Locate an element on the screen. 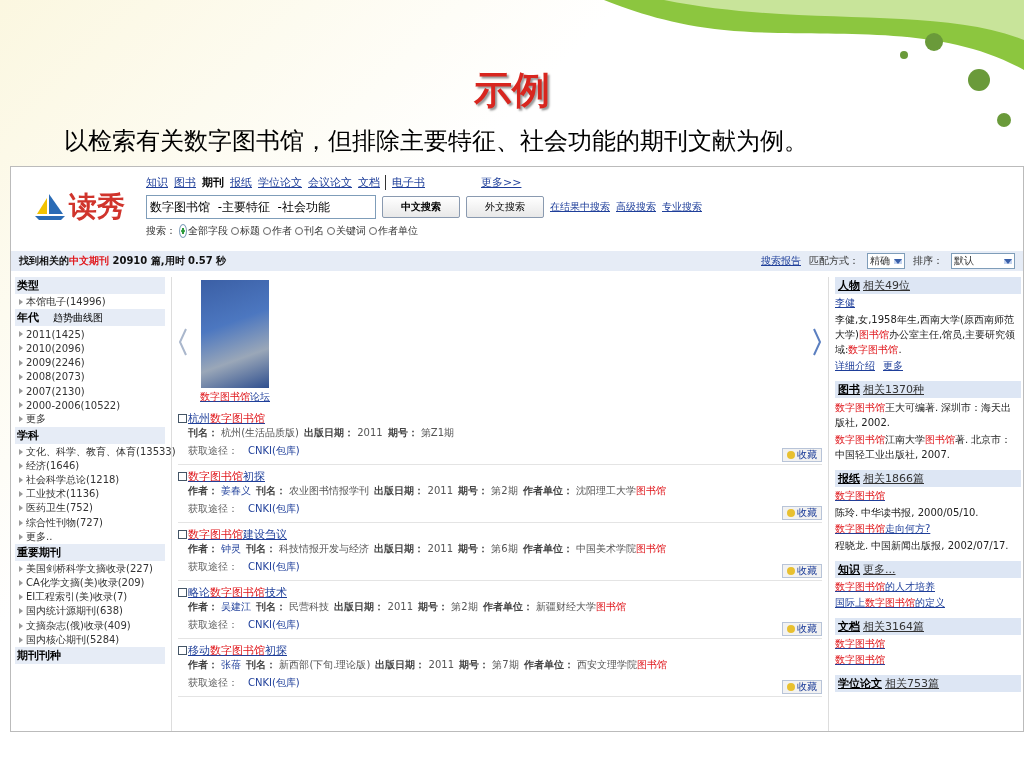  facet-item: 2009(2246) is located at coordinates (55, 363).